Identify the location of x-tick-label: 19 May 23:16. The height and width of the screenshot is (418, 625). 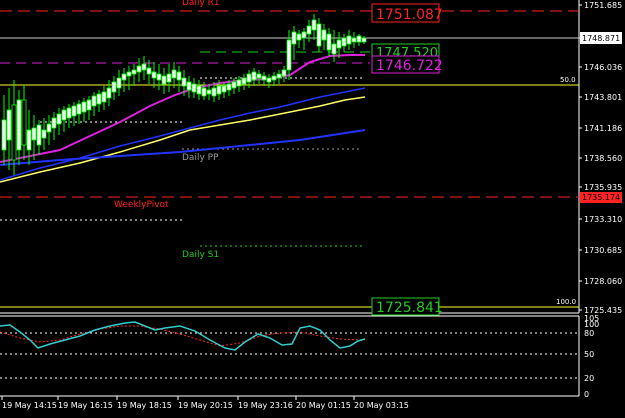
(265, 405).